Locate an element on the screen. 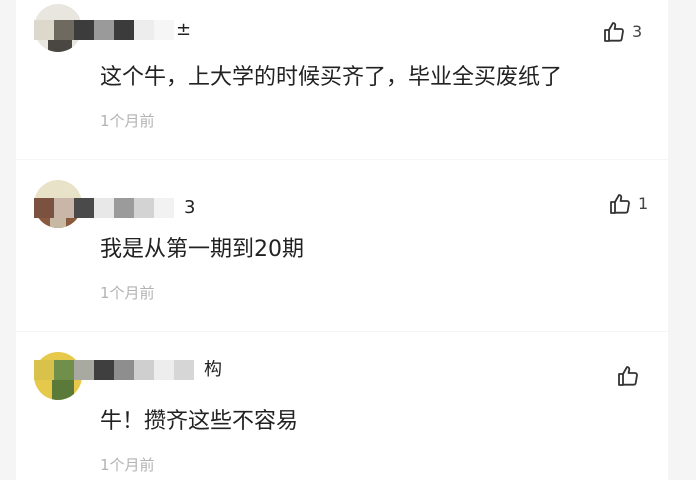 Image resolution: width=696 pixels, height=480 pixels. username-tail: ± is located at coordinates (184, 30).